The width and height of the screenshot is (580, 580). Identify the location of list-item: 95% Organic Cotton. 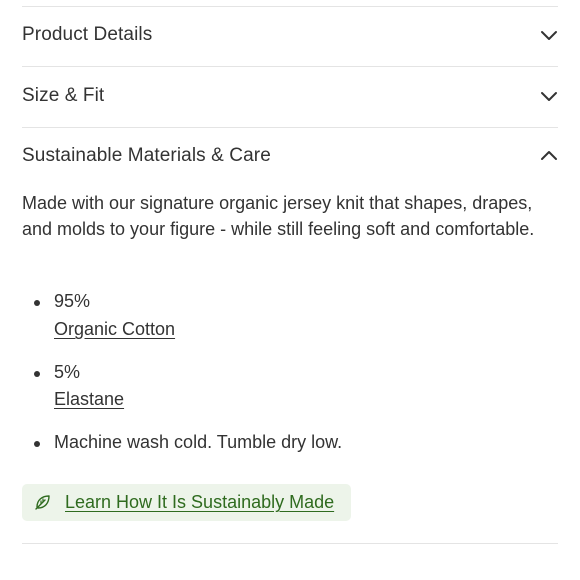
(282, 316).